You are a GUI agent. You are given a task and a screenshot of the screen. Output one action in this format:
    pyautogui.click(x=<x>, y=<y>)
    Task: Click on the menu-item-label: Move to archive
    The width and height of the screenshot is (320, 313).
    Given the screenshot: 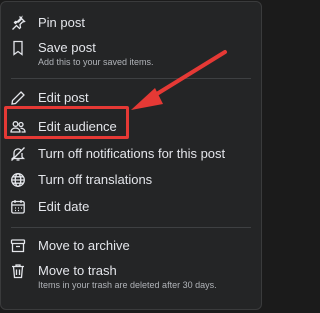 What is the action you would take?
    pyautogui.click(x=84, y=245)
    